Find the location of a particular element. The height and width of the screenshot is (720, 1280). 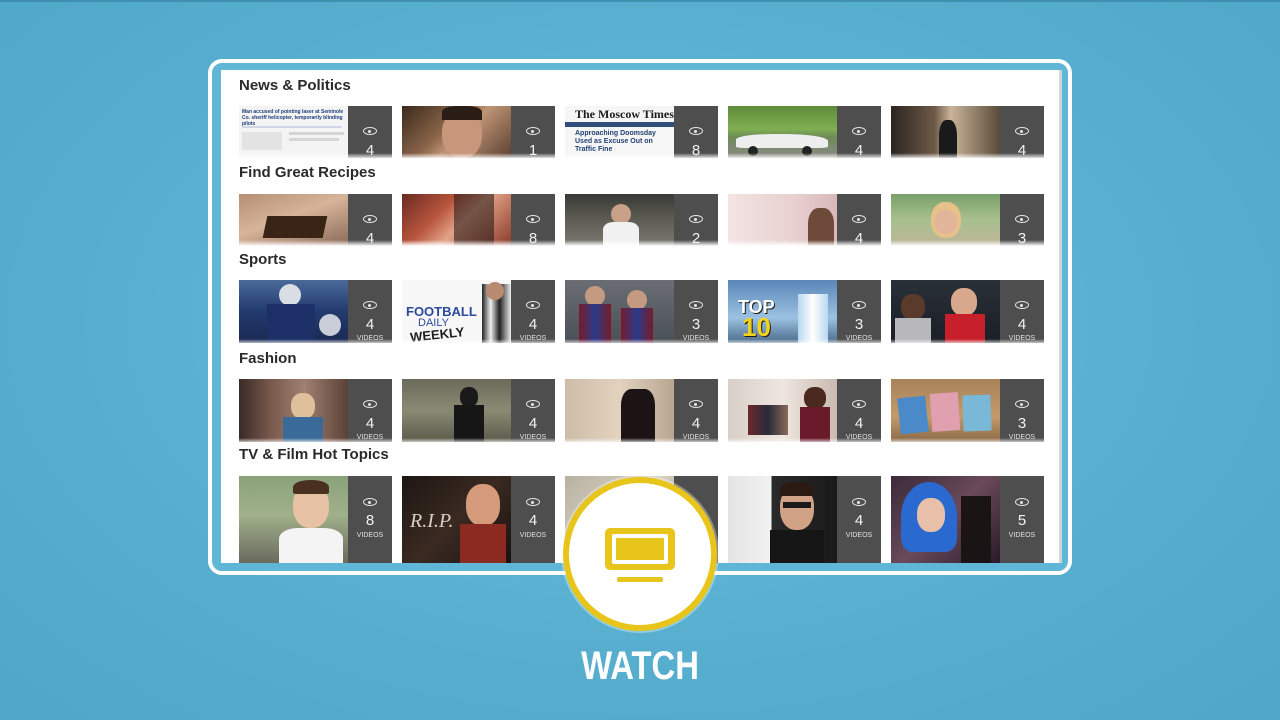

video-count: 8 is located at coordinates (370, 520).